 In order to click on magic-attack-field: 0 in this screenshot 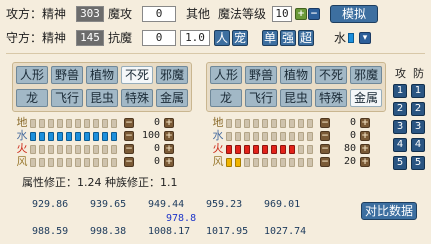, I will do `click(159, 14)`.